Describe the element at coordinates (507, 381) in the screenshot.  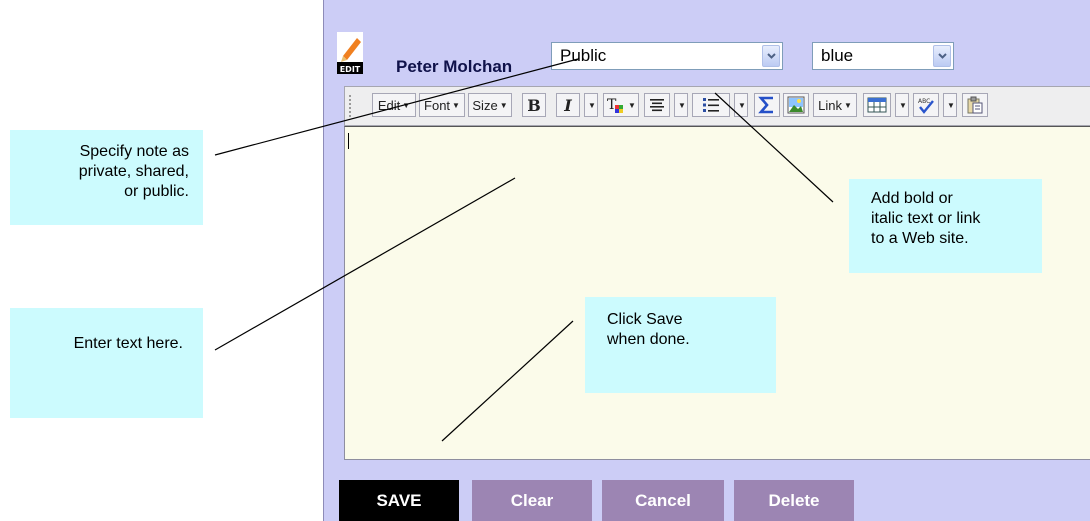
I see `leader-line-save` at that location.